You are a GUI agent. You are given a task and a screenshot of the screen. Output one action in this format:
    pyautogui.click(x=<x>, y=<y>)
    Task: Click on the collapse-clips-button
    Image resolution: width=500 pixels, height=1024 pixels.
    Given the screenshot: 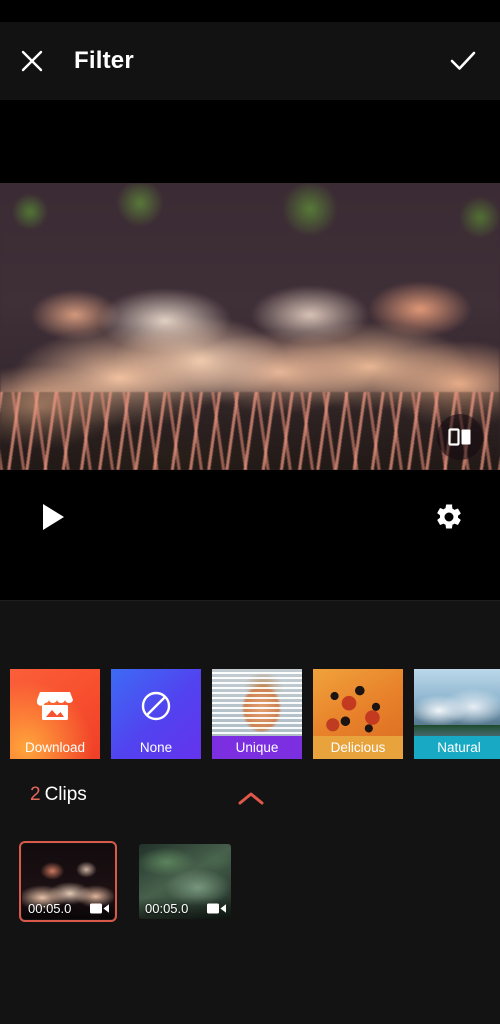 What is the action you would take?
    pyautogui.click(x=251, y=799)
    